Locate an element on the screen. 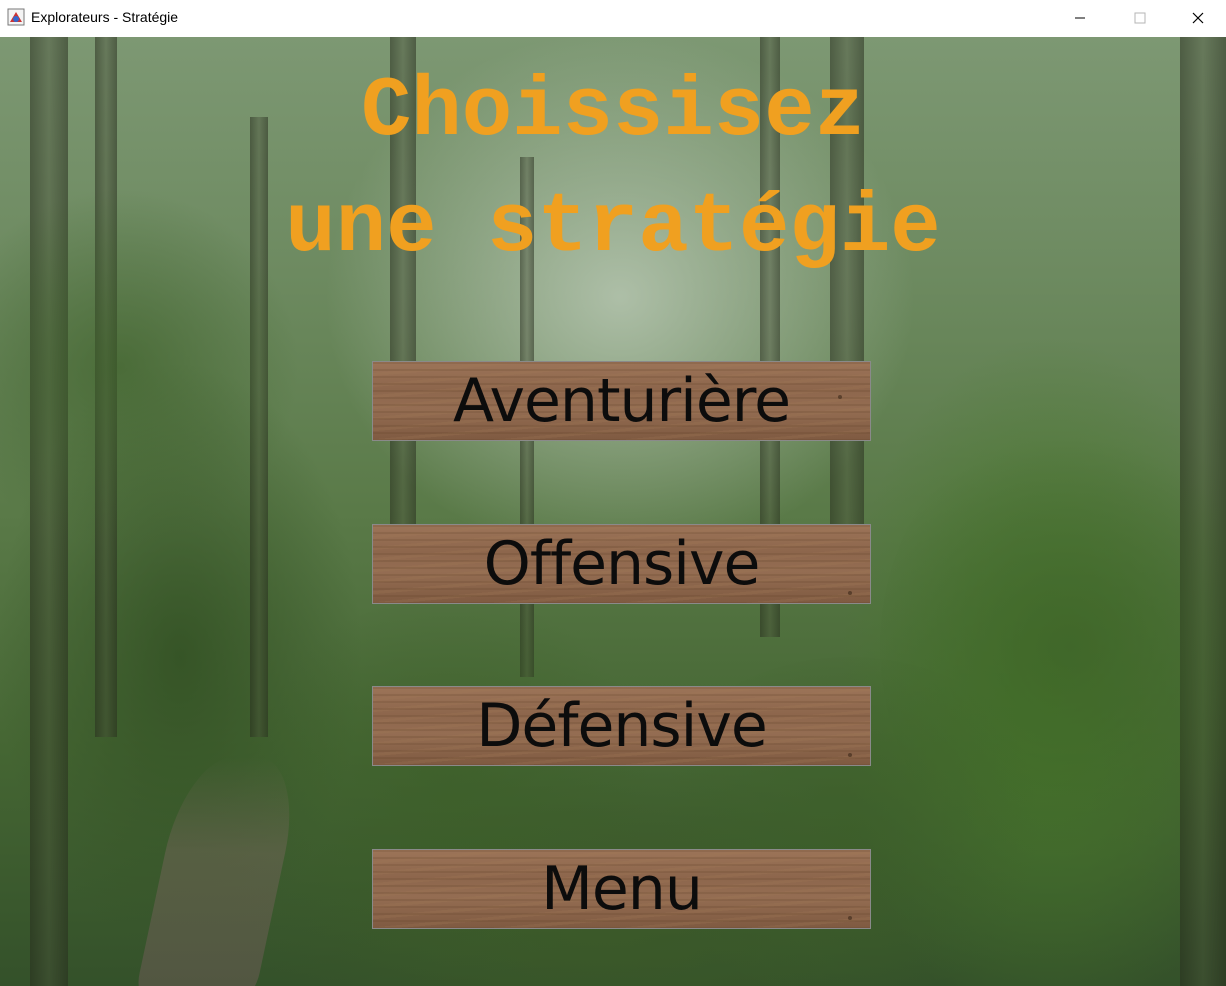 The height and width of the screenshot is (986, 1226). button-label: Aventurière is located at coordinates (621, 401).